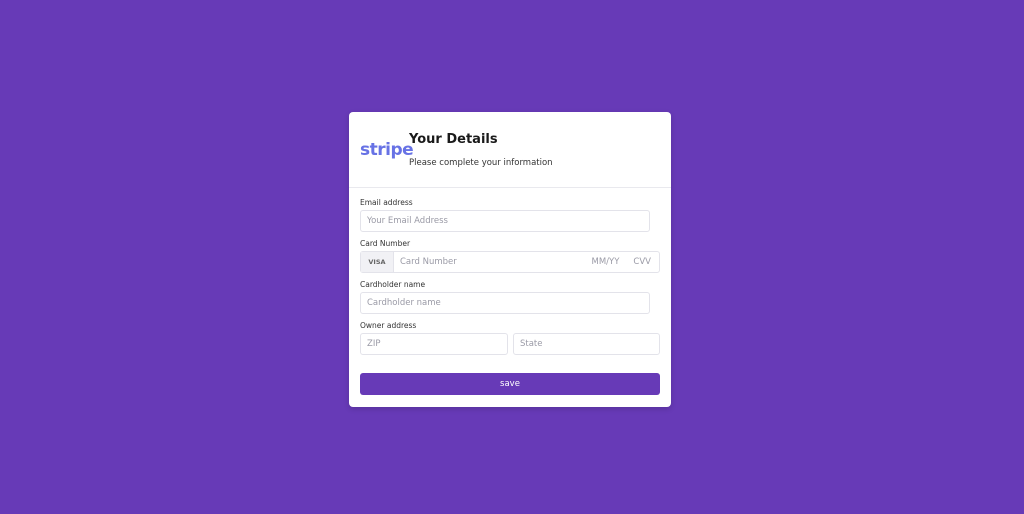  I want to click on email-label: Email address, so click(386, 202).